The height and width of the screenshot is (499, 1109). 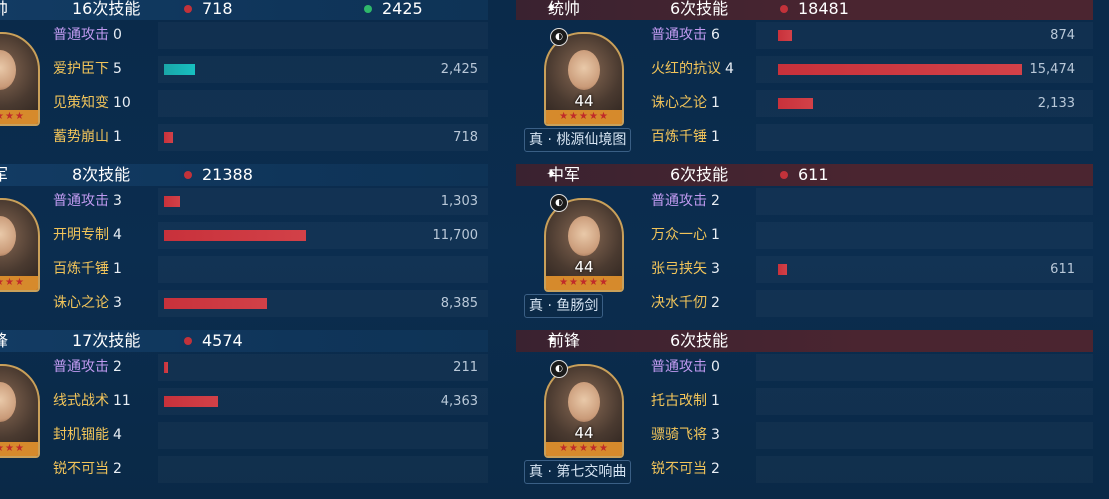 What do you see at coordinates (578, 140) in the screenshot?
I see `skin-name: 真 · 桃源仙境图` at bounding box center [578, 140].